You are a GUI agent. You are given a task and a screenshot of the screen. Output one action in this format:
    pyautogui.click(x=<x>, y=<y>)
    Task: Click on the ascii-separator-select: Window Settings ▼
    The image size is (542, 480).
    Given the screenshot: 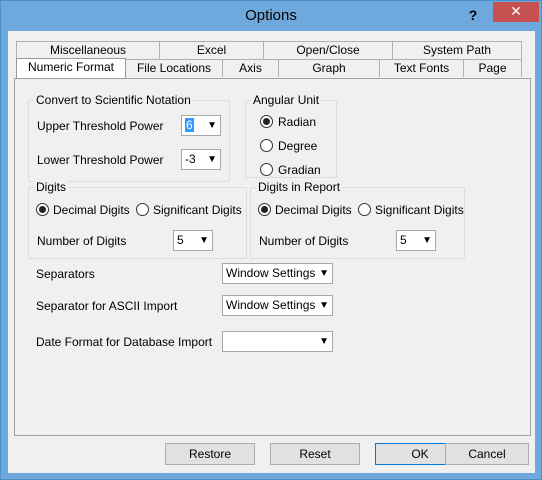 What is the action you would take?
    pyautogui.click(x=277, y=305)
    